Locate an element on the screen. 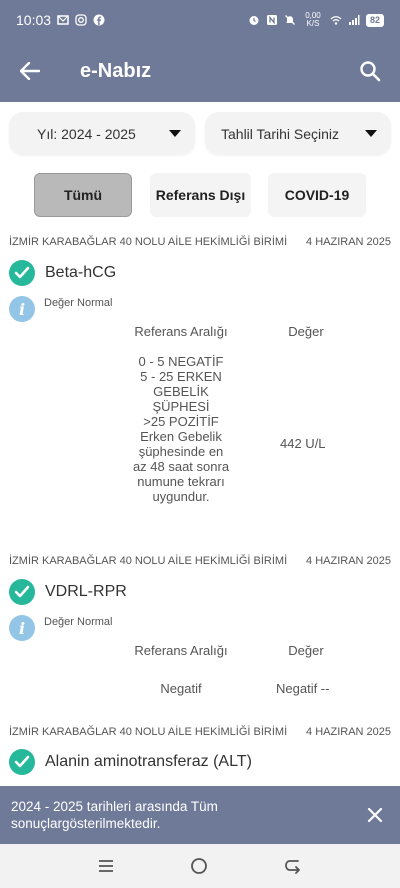 Image resolution: width=400 pixels, height=888 pixels. reference-range: Negatif is located at coordinates (181, 688).